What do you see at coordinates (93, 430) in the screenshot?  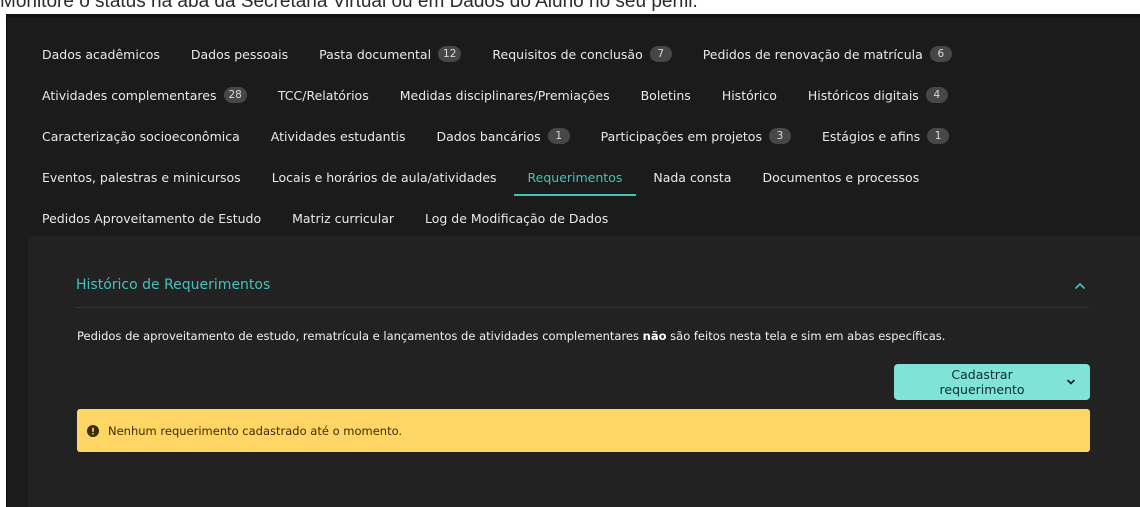 I see `exclamation-circle-icon` at bounding box center [93, 430].